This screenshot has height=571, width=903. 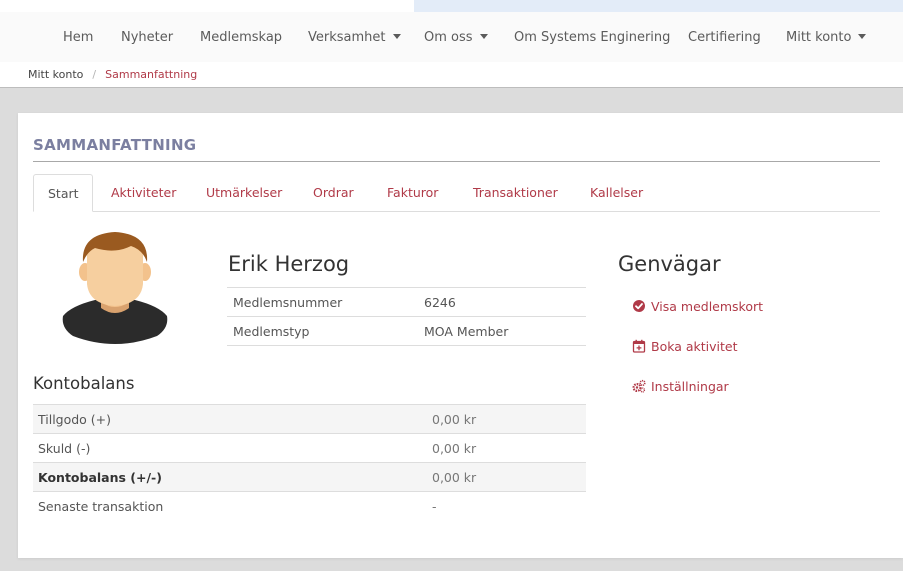 I want to click on info-label: Medlemsnummer, so click(x=325, y=302).